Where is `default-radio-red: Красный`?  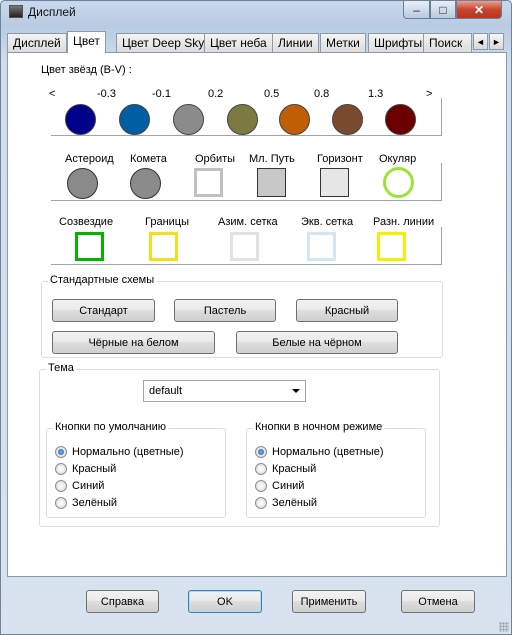 default-radio-red: Красный is located at coordinates (85, 469).